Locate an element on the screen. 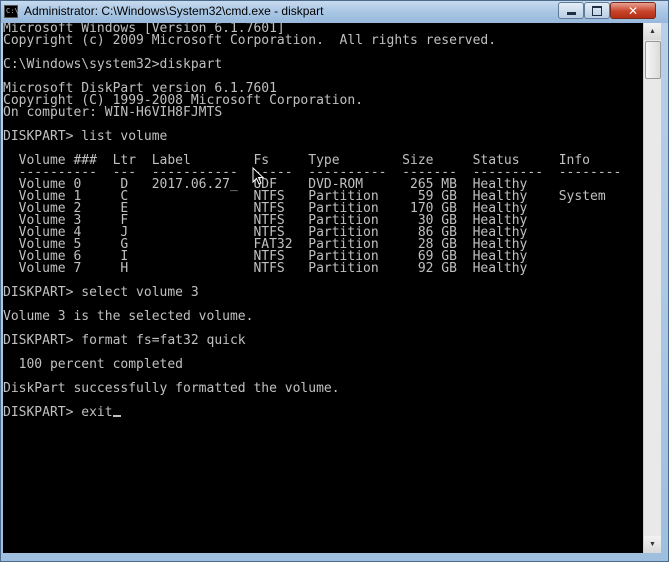 The width and height of the screenshot is (669, 562). mouse-pointer-icon is located at coordinates (258, 176).